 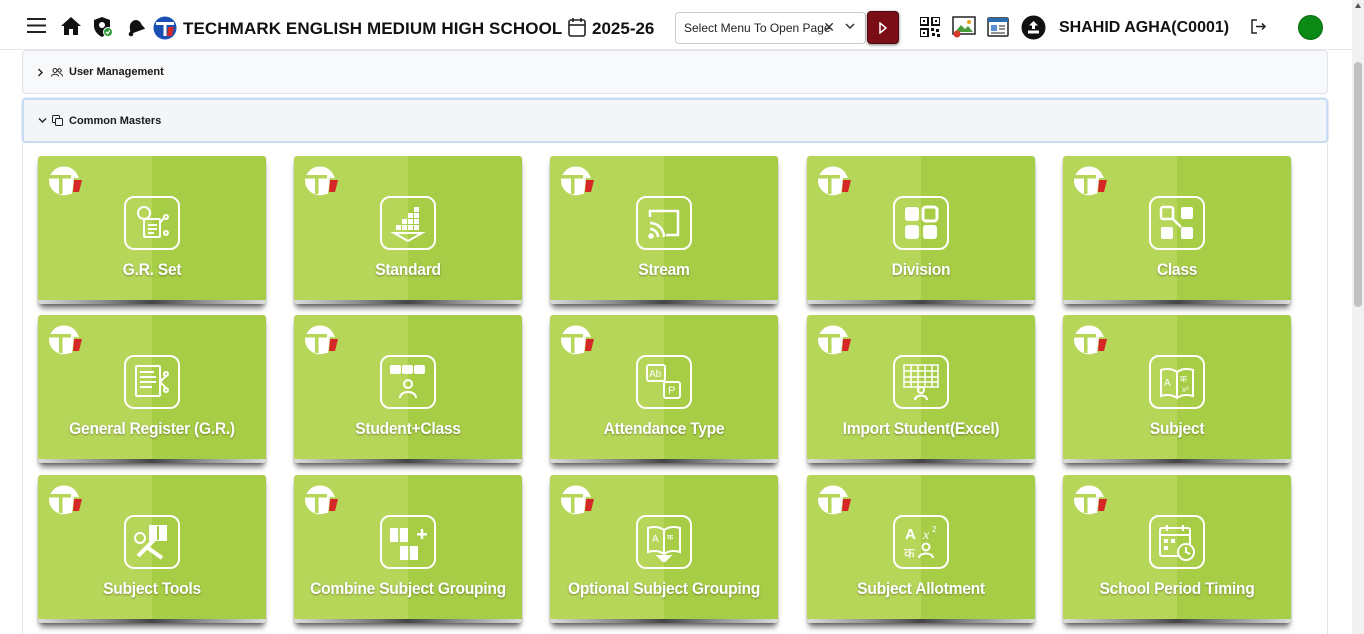 What do you see at coordinates (1177, 269) in the screenshot?
I see `tile-label: Class` at bounding box center [1177, 269].